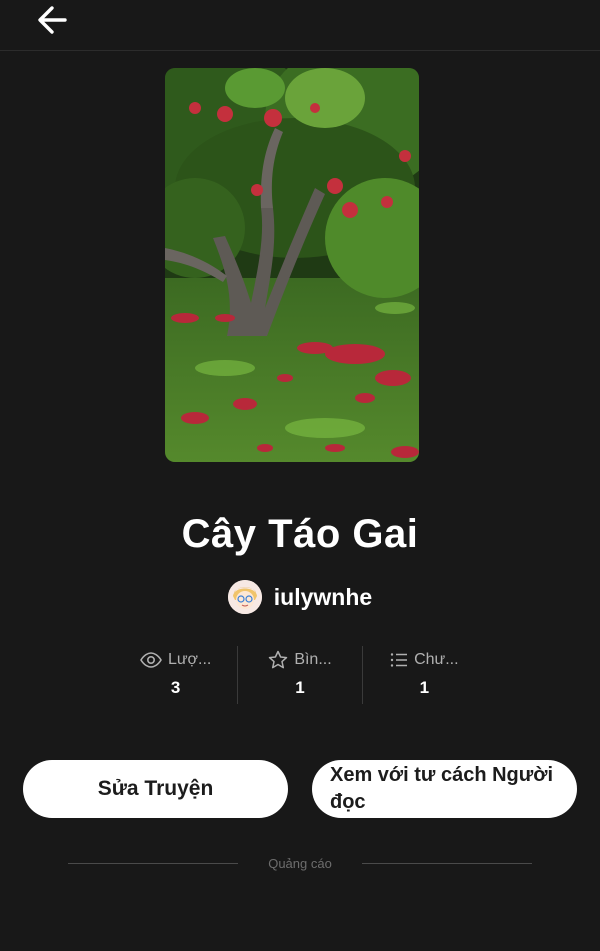 This screenshot has height=951, width=600. What do you see at coordinates (424, 687) in the screenshot?
I see `stat-parts-value: 1` at bounding box center [424, 687].